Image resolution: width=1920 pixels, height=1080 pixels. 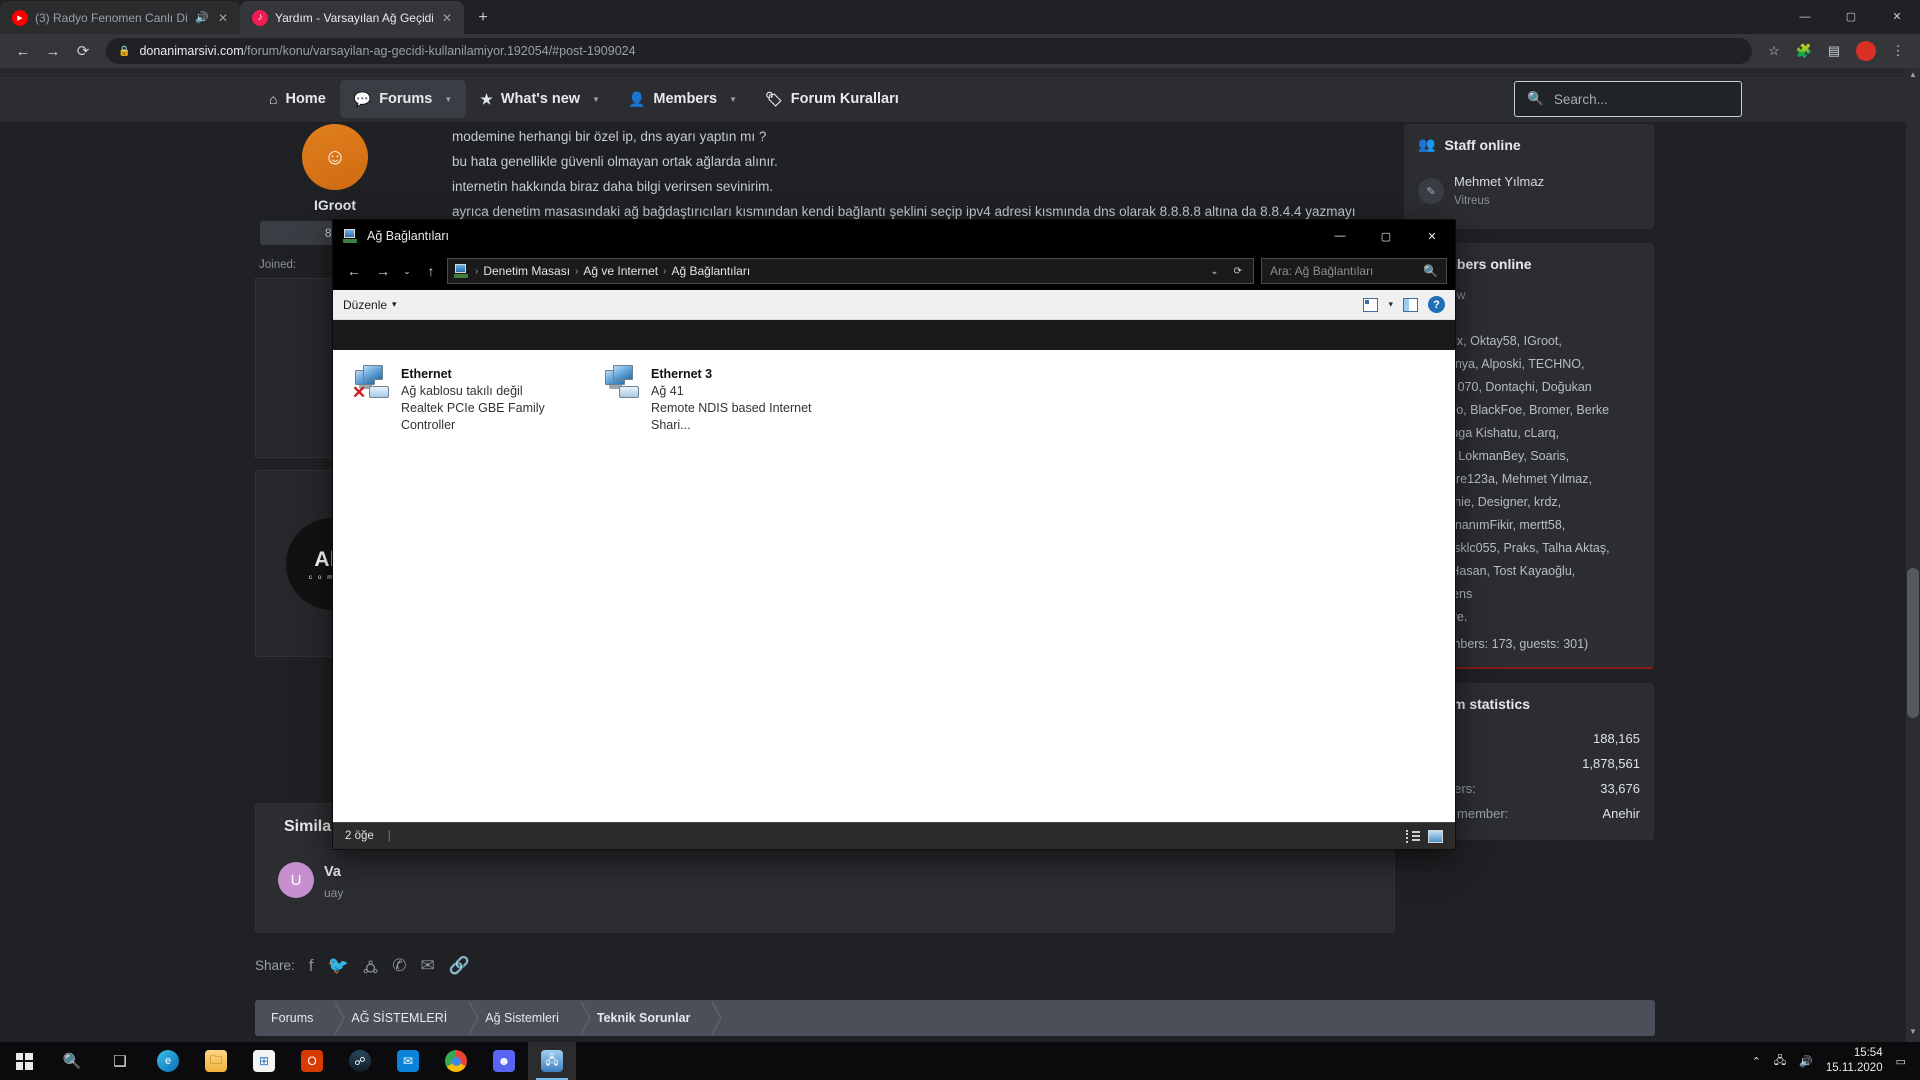 What do you see at coordinates (620, 271) in the screenshot?
I see `breadcrumb-item-network-internet: Ağ ve Internet` at bounding box center [620, 271].